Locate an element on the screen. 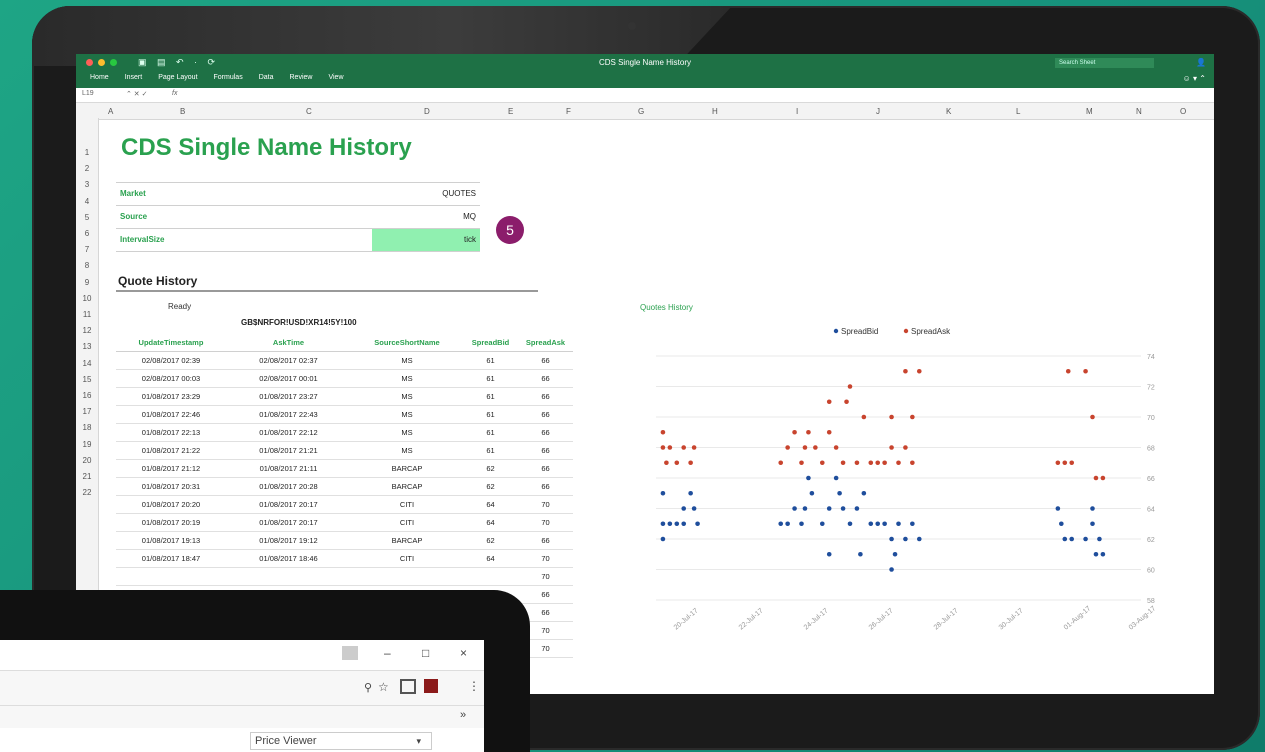 The height and width of the screenshot is (752, 1265). row-header: 14 is located at coordinates (87, 363).